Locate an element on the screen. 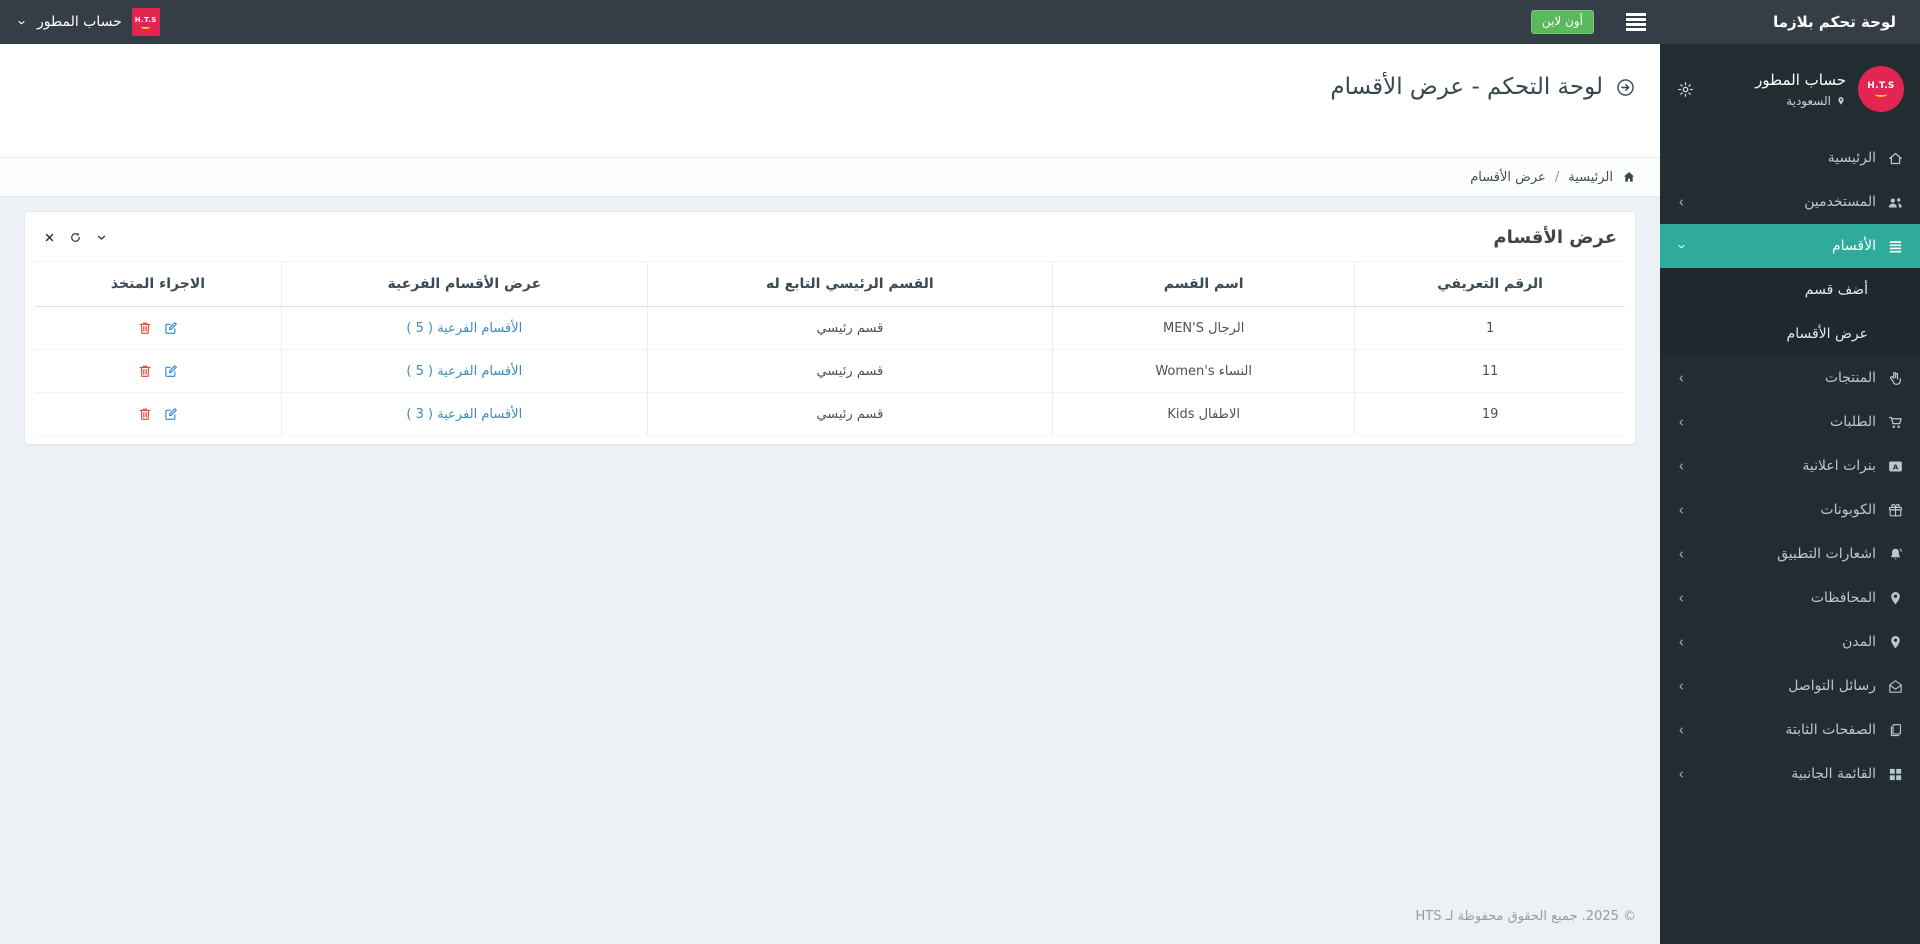 The height and width of the screenshot is (944, 1920). breadcrumb-home-link: الرئيسية is located at coordinates (1590, 177).